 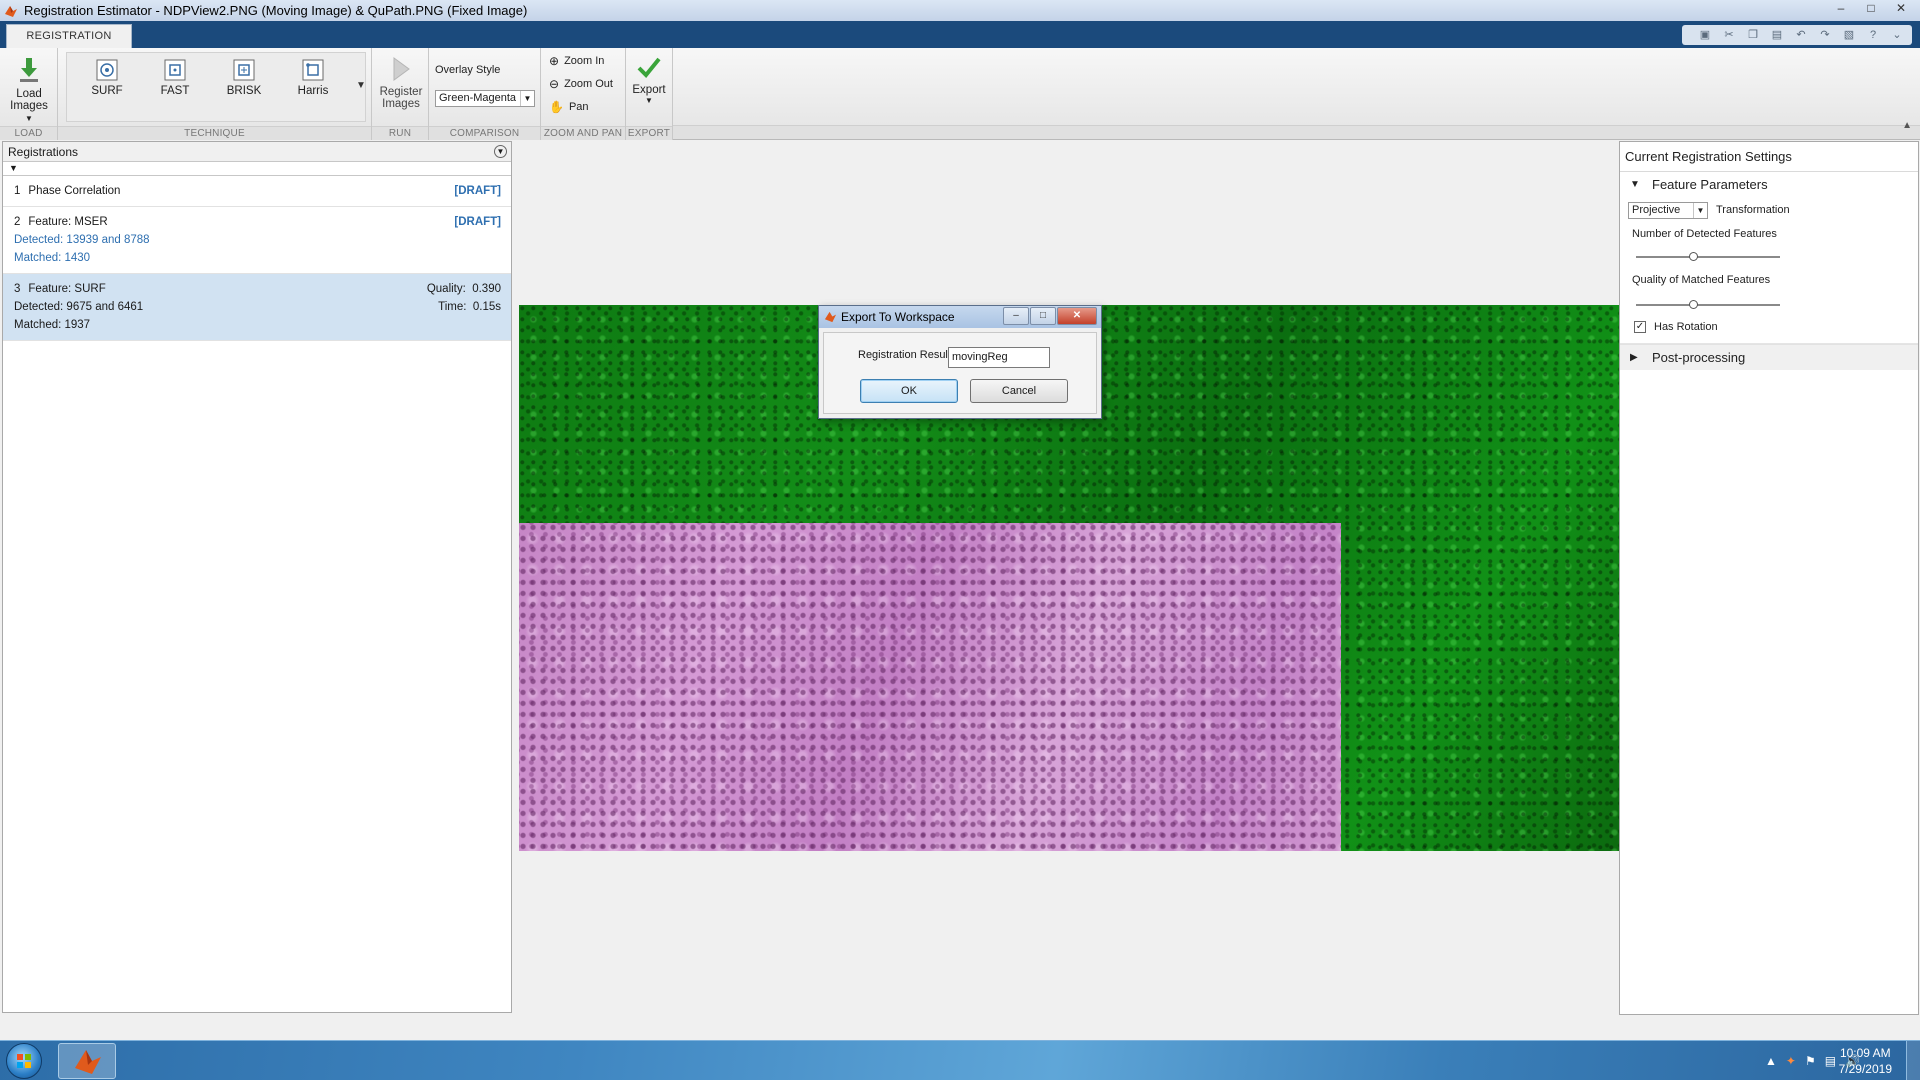 I want to click on detected-features-slider, so click(x=1769, y=257).